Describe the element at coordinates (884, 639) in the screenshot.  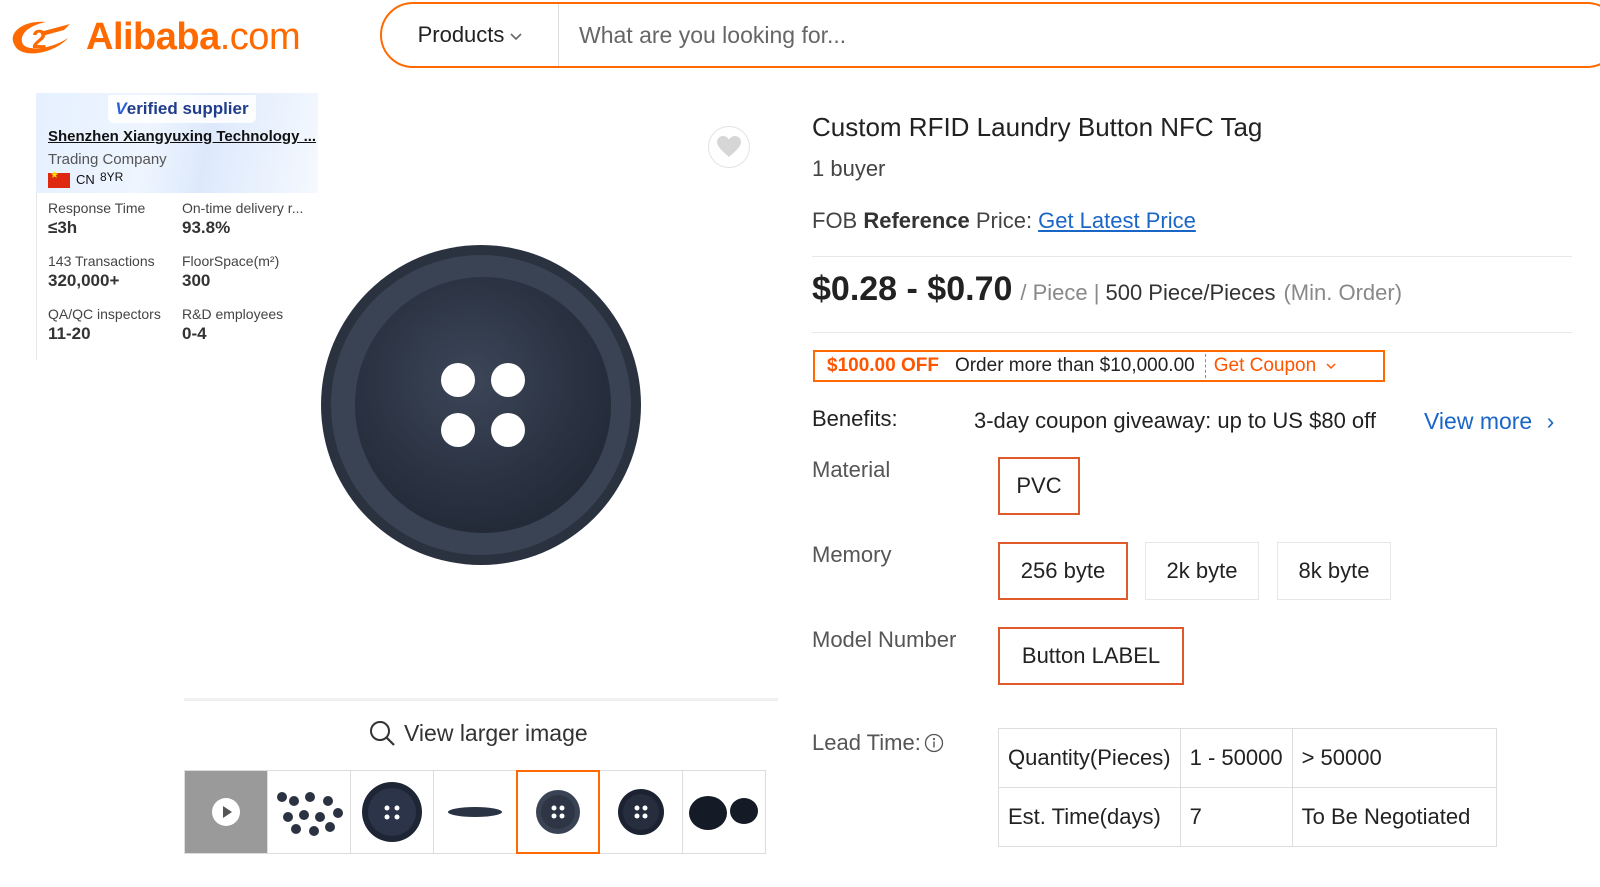
I see `model-number-label: Model Number` at that location.